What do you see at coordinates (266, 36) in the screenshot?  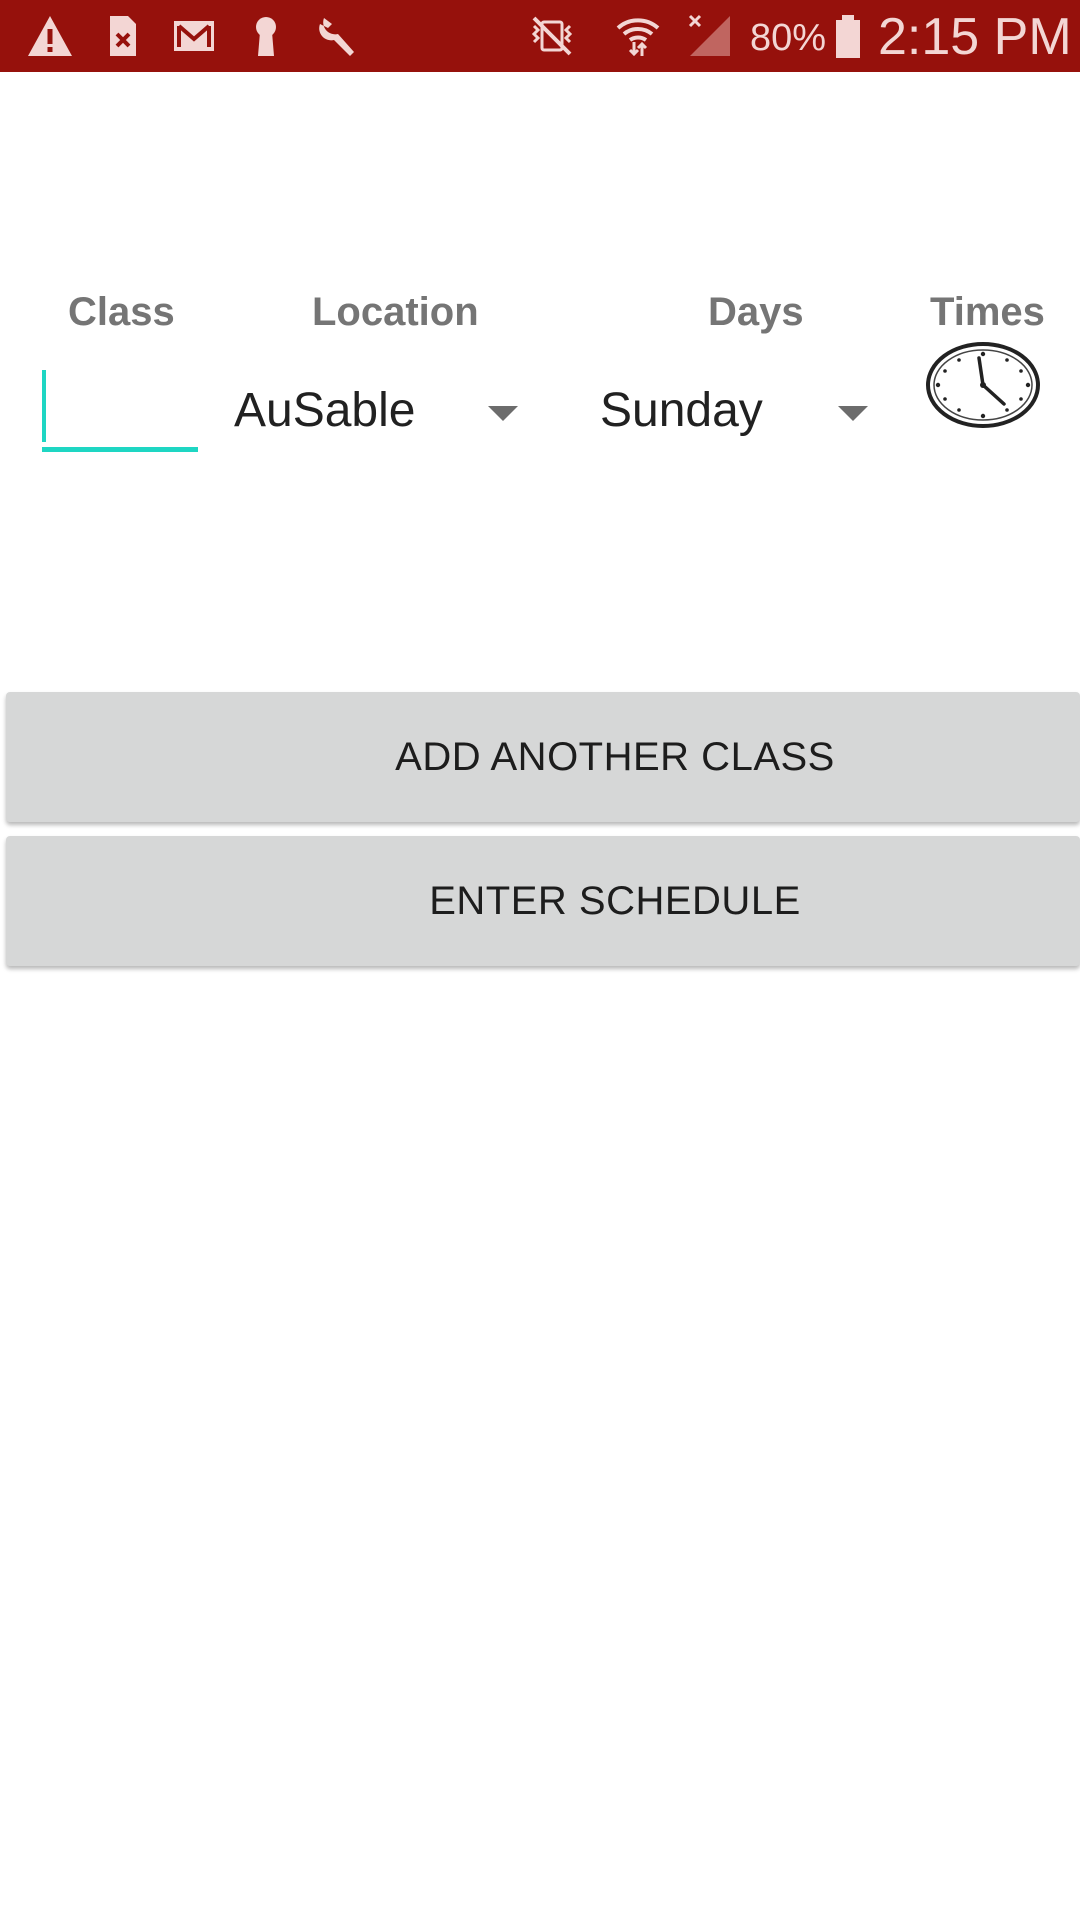 I see `keyhole-icon` at bounding box center [266, 36].